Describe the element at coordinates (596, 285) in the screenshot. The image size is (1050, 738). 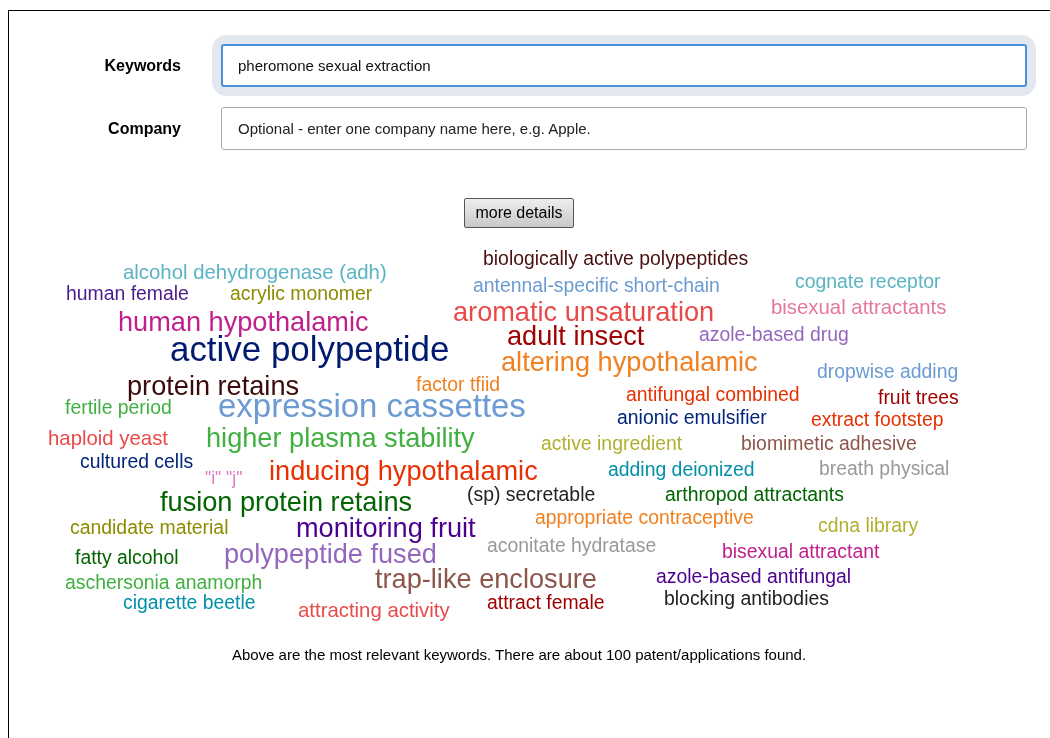
I see `keyword: antennal-specific short-chain` at that location.